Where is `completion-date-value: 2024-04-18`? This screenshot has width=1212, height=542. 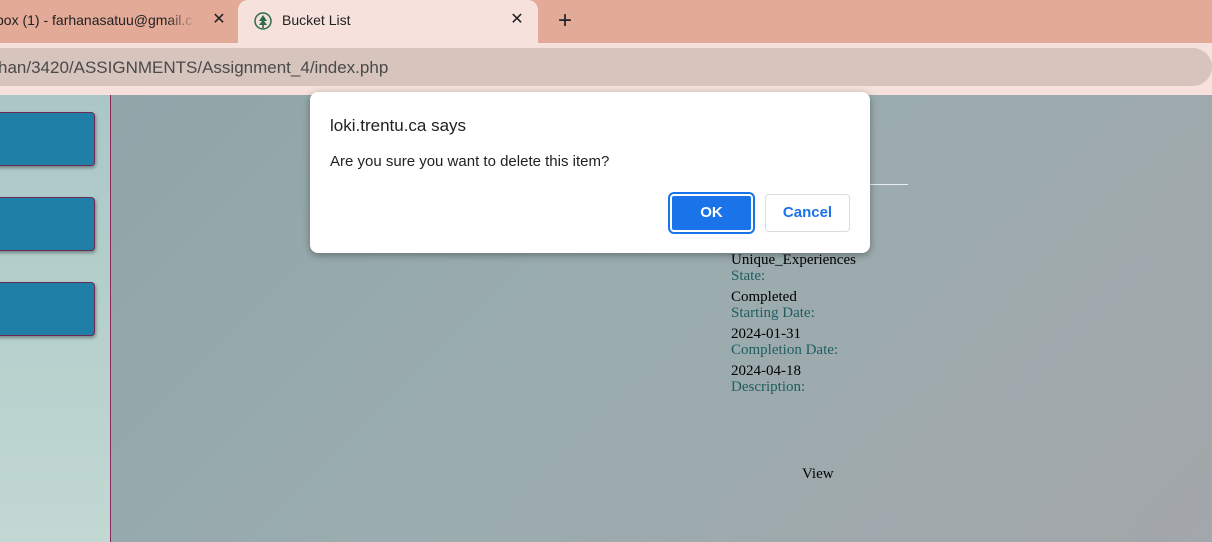 completion-date-value: 2024-04-18 is located at coordinates (766, 371).